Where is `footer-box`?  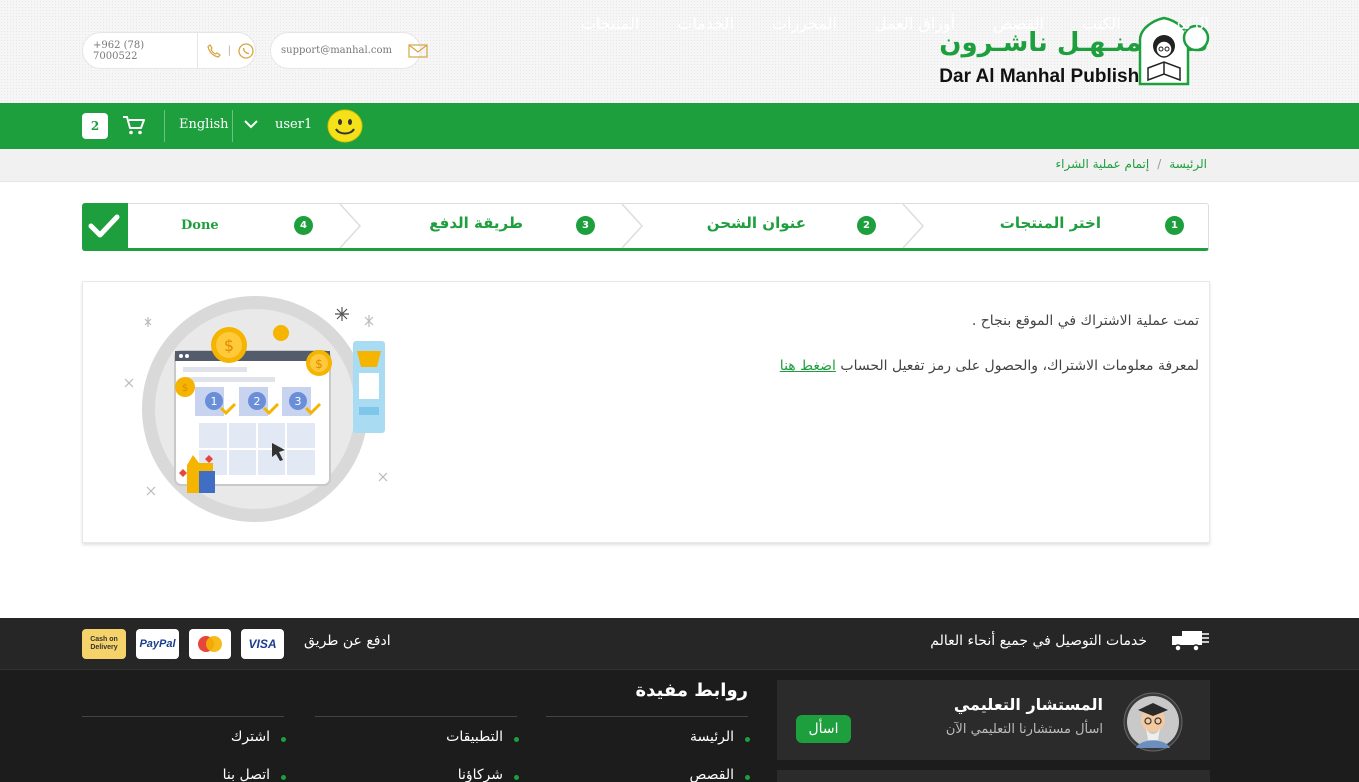 footer-box is located at coordinates (993, 776).